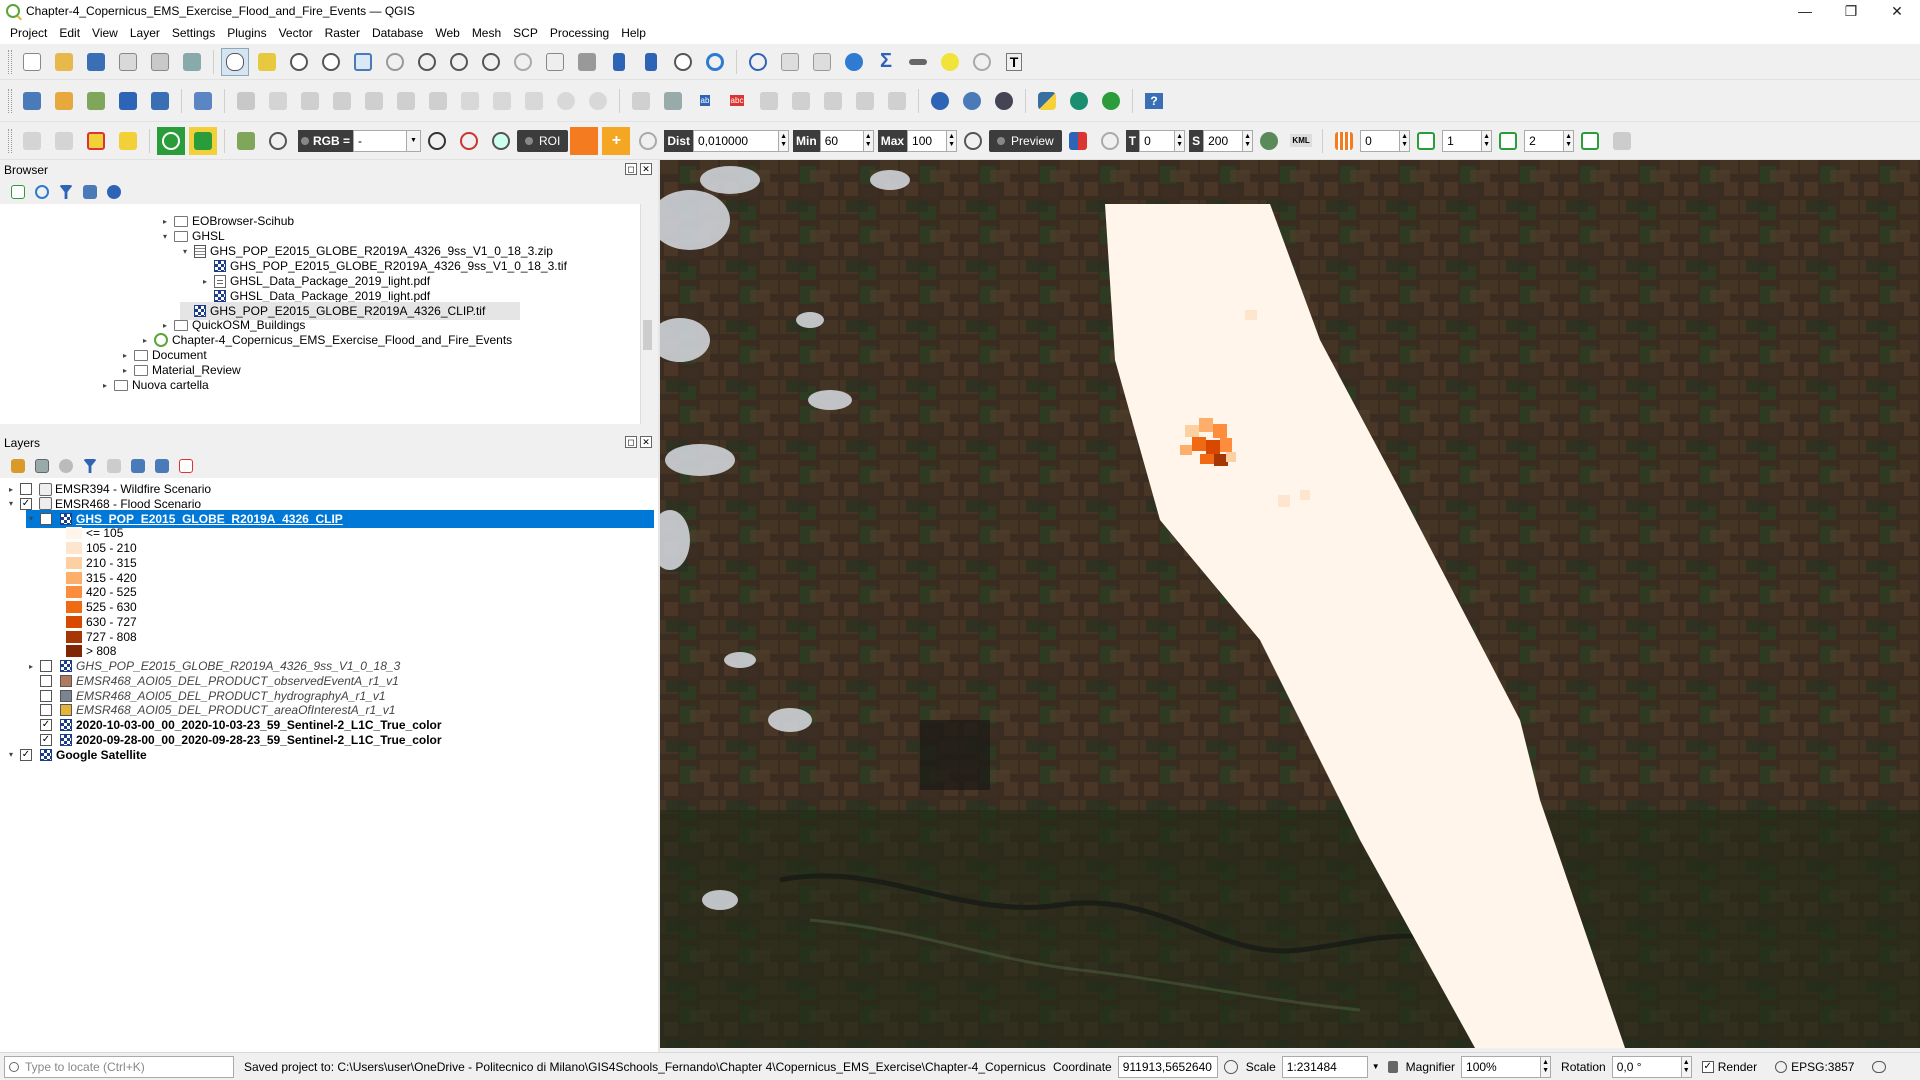 The height and width of the screenshot is (1080, 1920). What do you see at coordinates (267, 62) in the screenshot?
I see `pan-to-selection-icon` at bounding box center [267, 62].